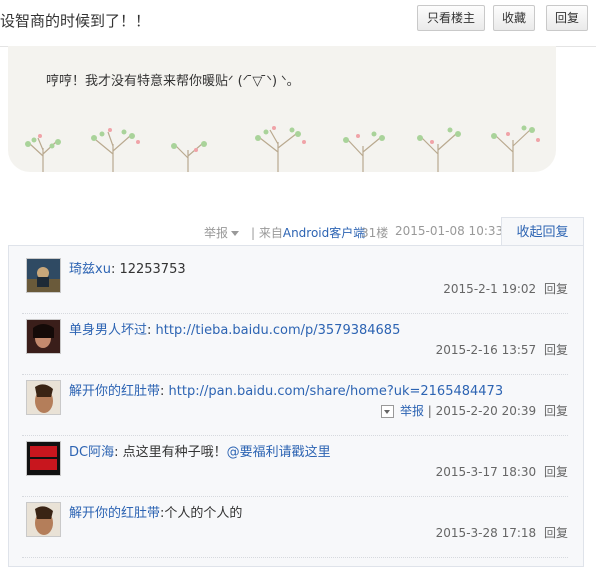 The height and width of the screenshot is (567, 596). I want to click on reply-username: 单身男人坏过, so click(108, 330).